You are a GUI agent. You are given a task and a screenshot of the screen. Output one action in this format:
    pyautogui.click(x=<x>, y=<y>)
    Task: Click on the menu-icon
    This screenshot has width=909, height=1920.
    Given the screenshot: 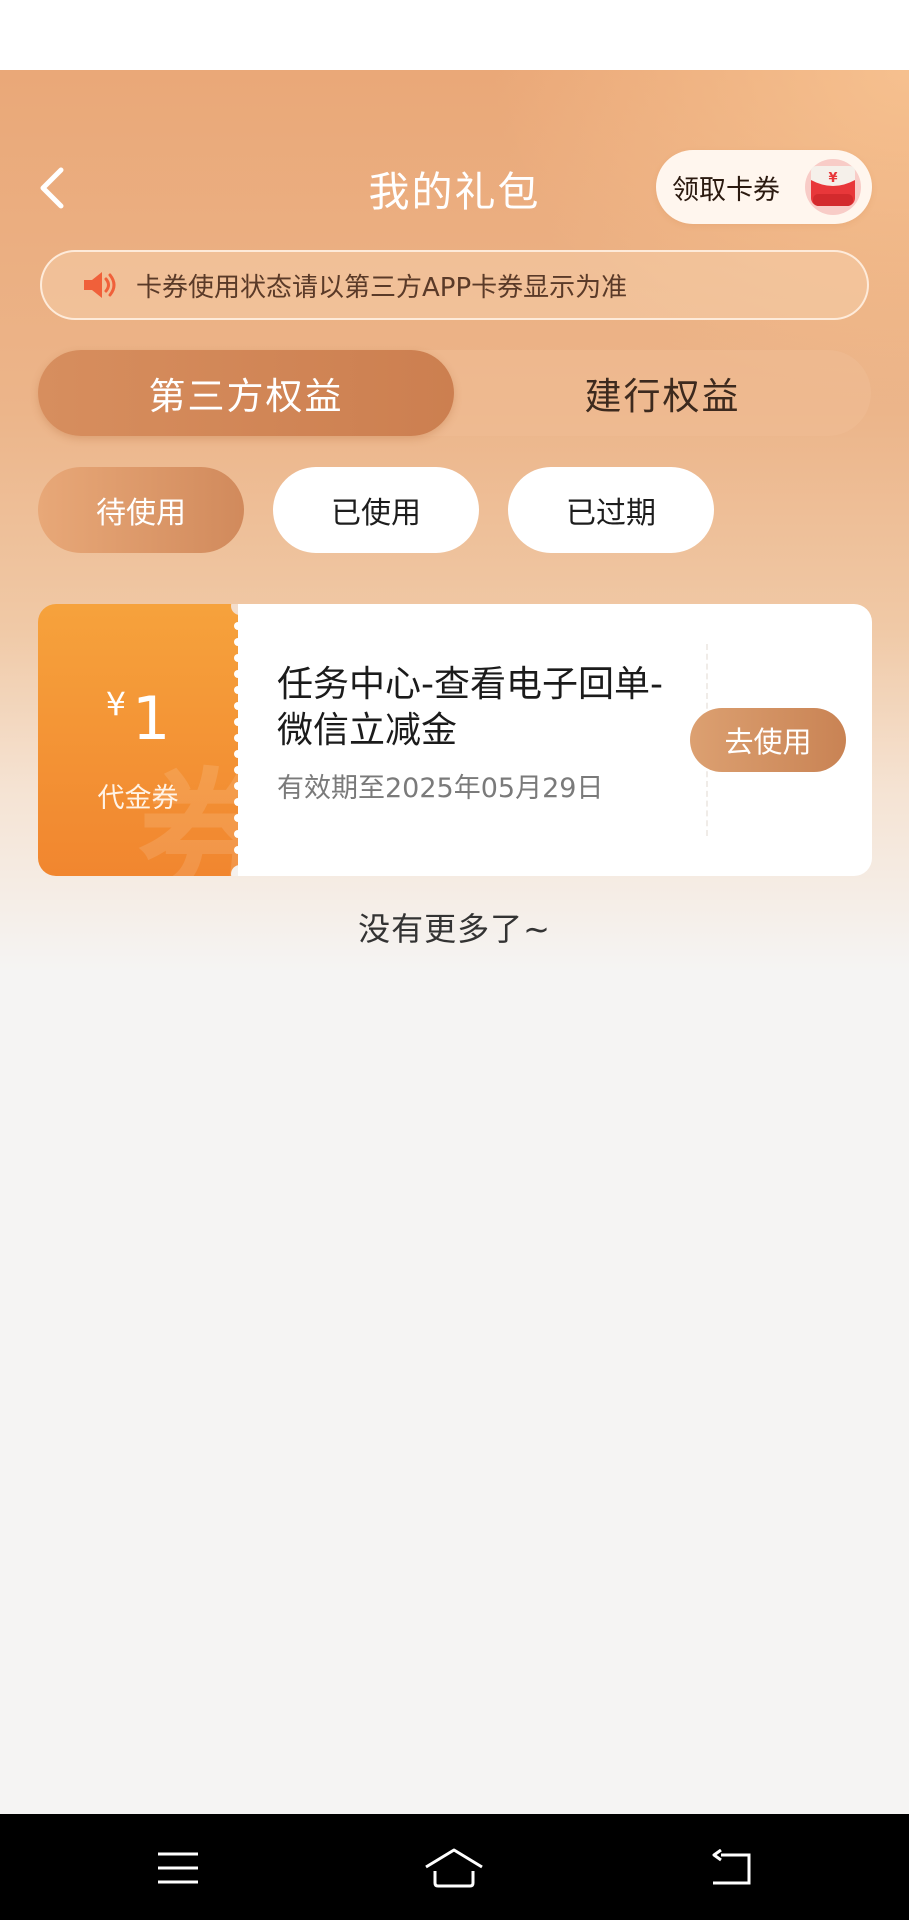 What is the action you would take?
    pyautogui.click(x=178, y=1868)
    